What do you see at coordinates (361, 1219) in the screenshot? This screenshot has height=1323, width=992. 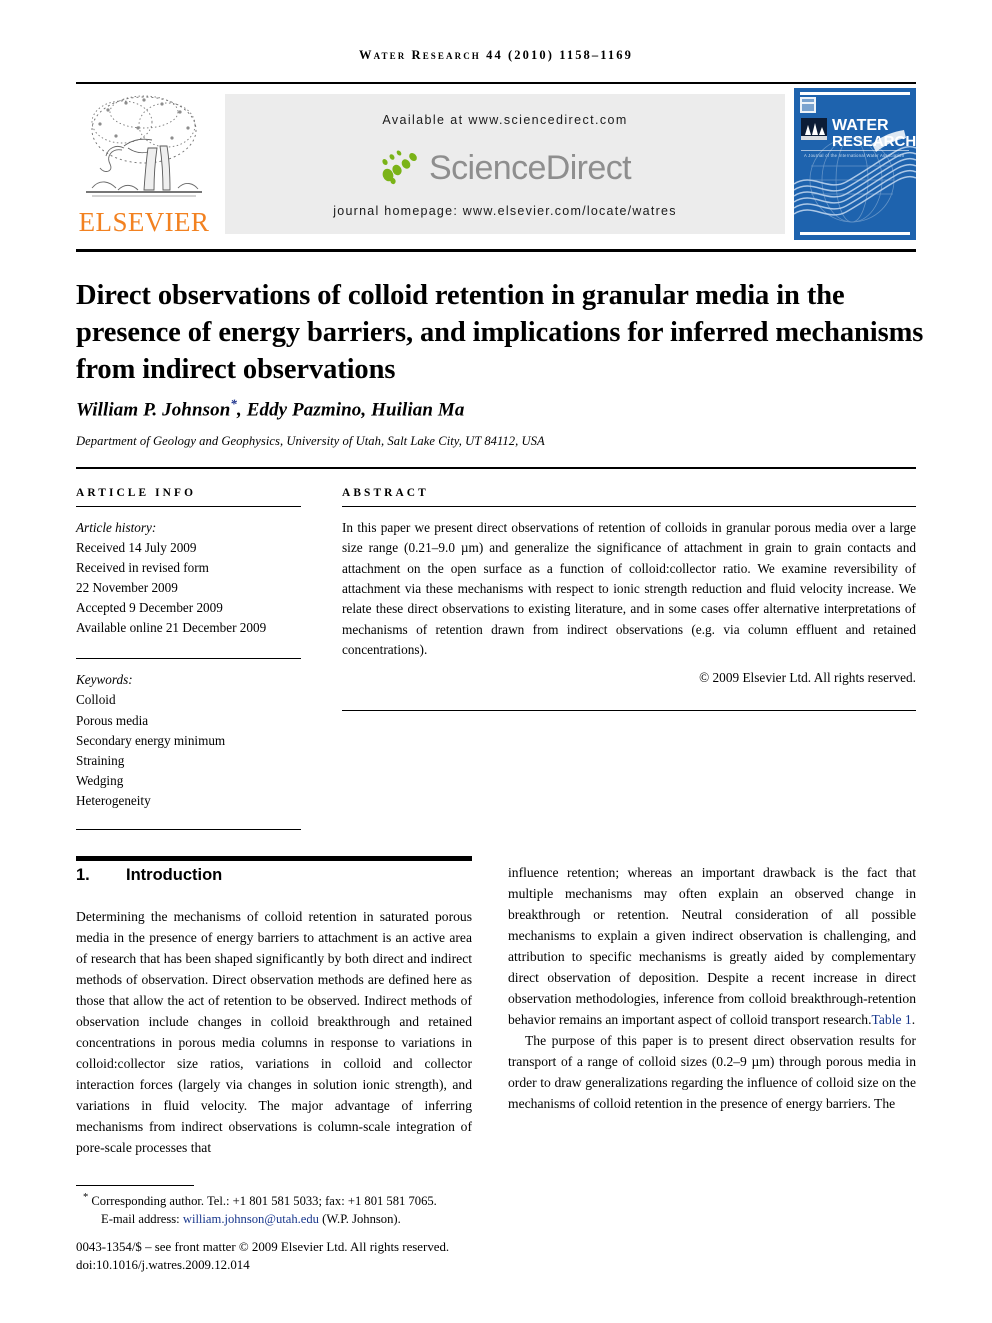 I see `email-owner: (W.P. Johnson).` at bounding box center [361, 1219].